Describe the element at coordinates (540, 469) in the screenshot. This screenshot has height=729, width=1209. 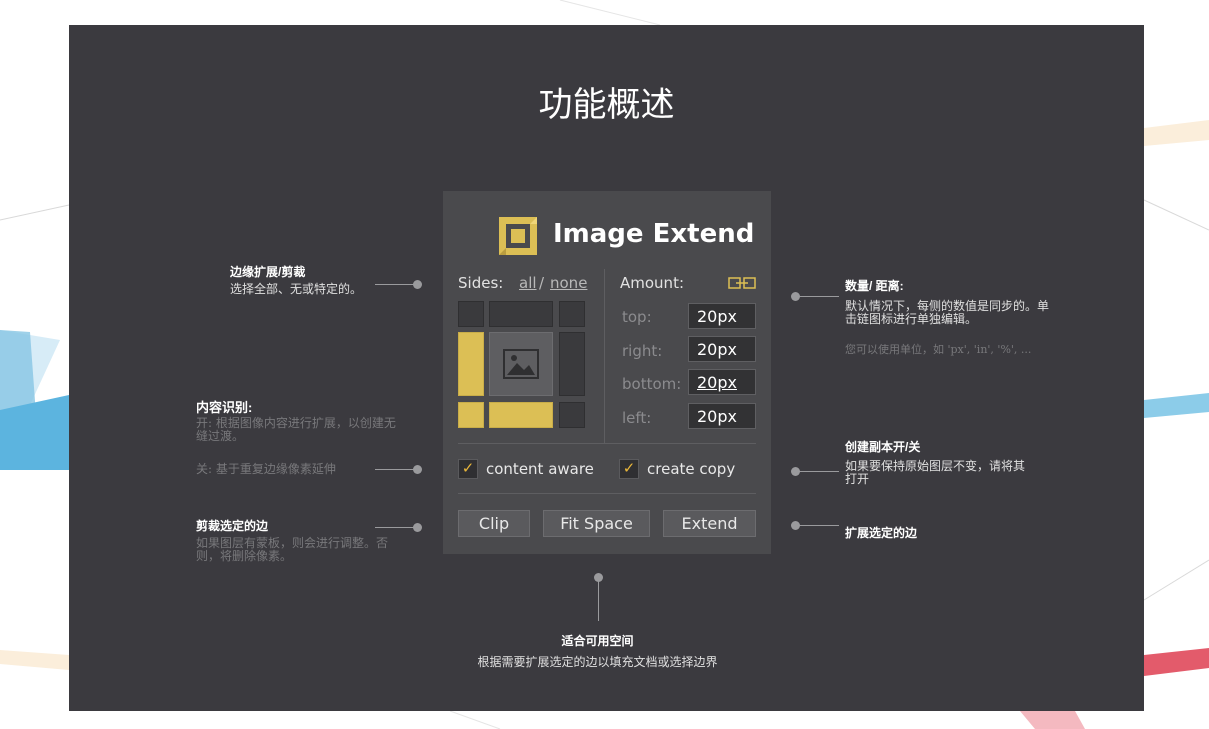
I see `content-aware-label: content aware` at that location.